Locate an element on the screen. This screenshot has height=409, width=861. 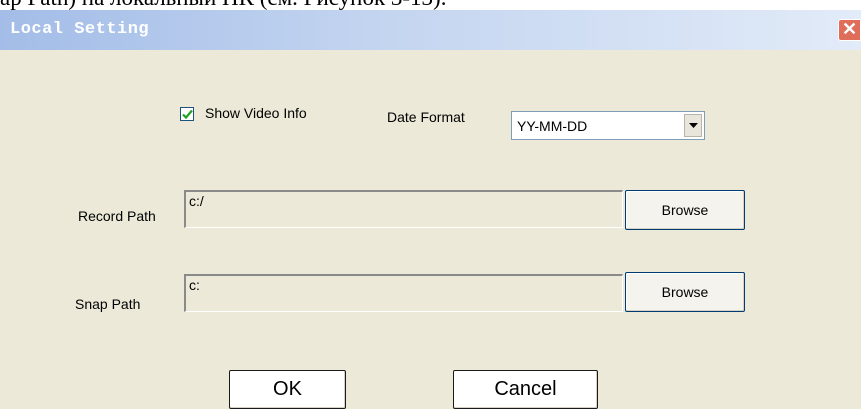
snap-path-browse-button: Browse is located at coordinates (685, 292).